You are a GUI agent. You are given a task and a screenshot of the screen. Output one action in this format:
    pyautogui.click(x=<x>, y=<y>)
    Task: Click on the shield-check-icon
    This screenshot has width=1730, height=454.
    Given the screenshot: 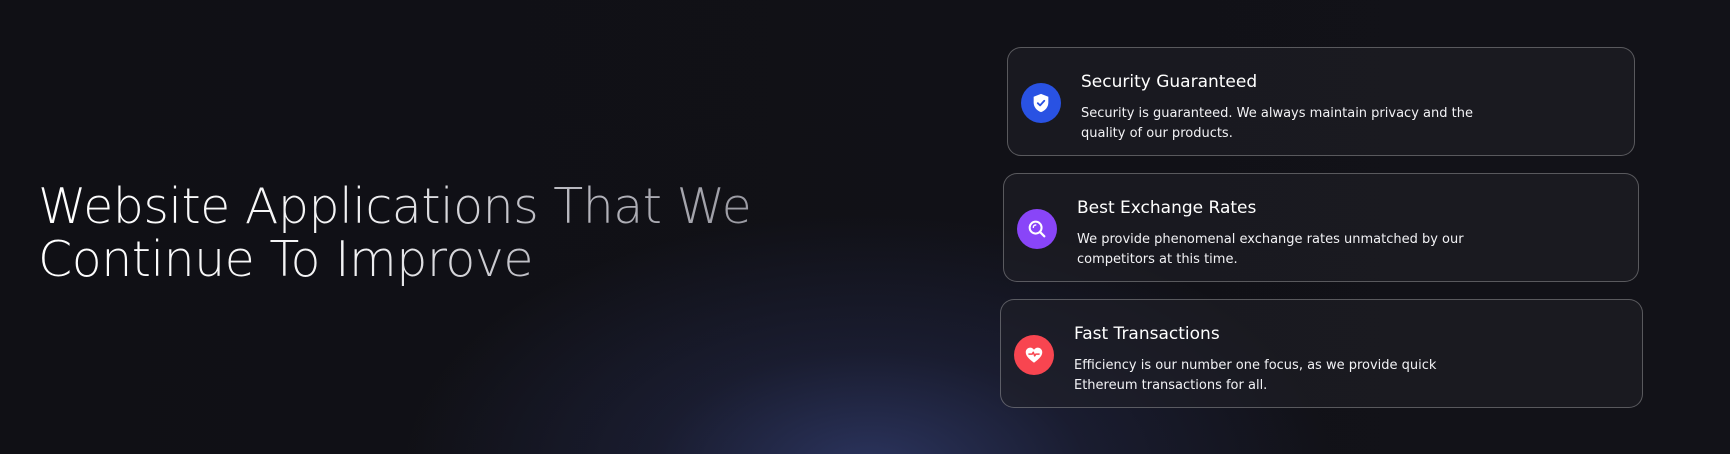 What is the action you would take?
    pyautogui.click(x=1041, y=103)
    